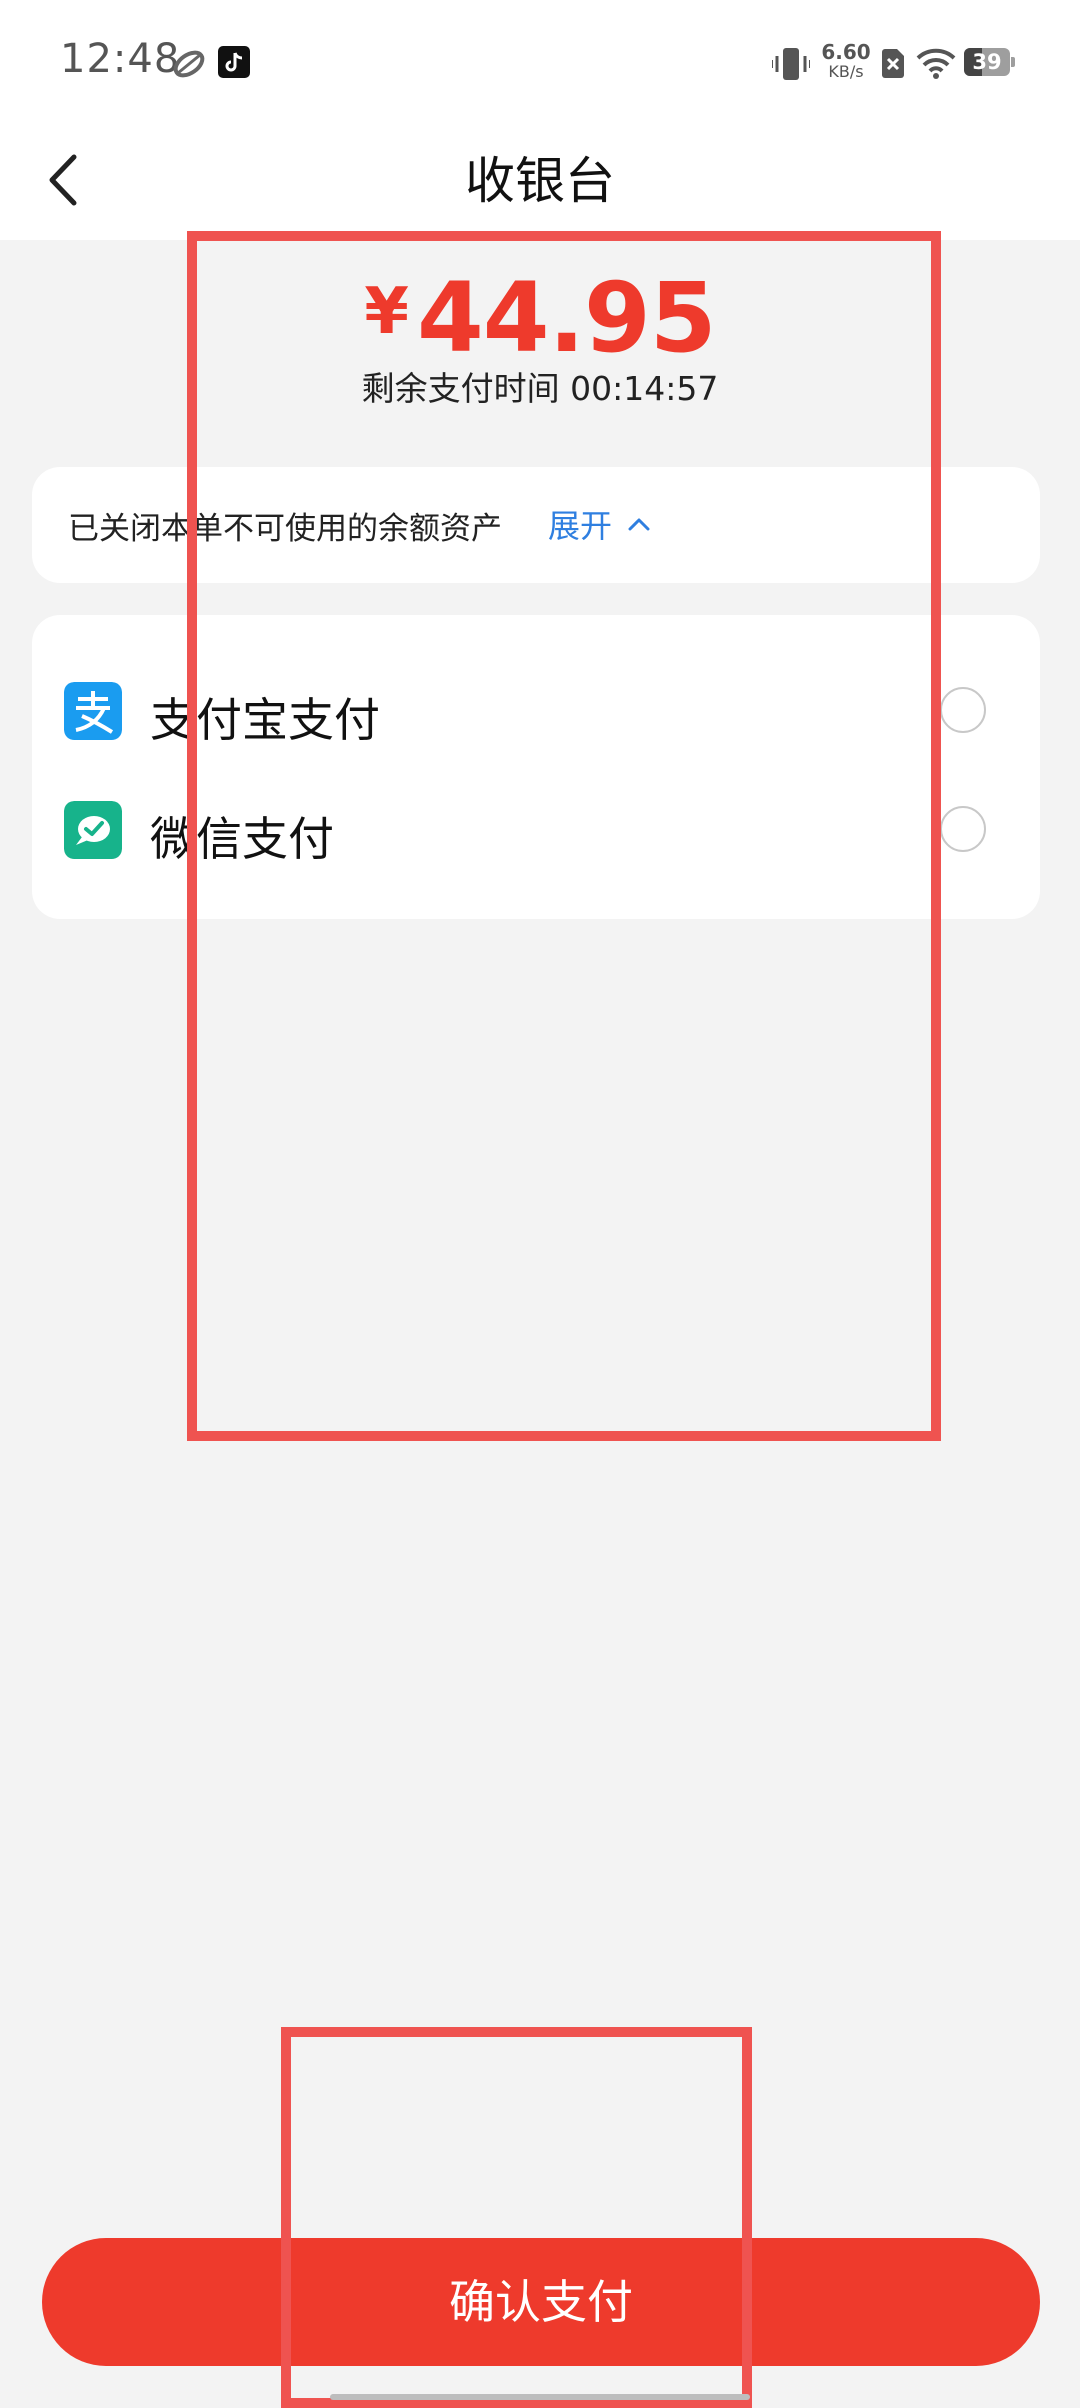 The height and width of the screenshot is (2408, 1080). I want to click on network-speed-value: 6.60, so click(846, 52).